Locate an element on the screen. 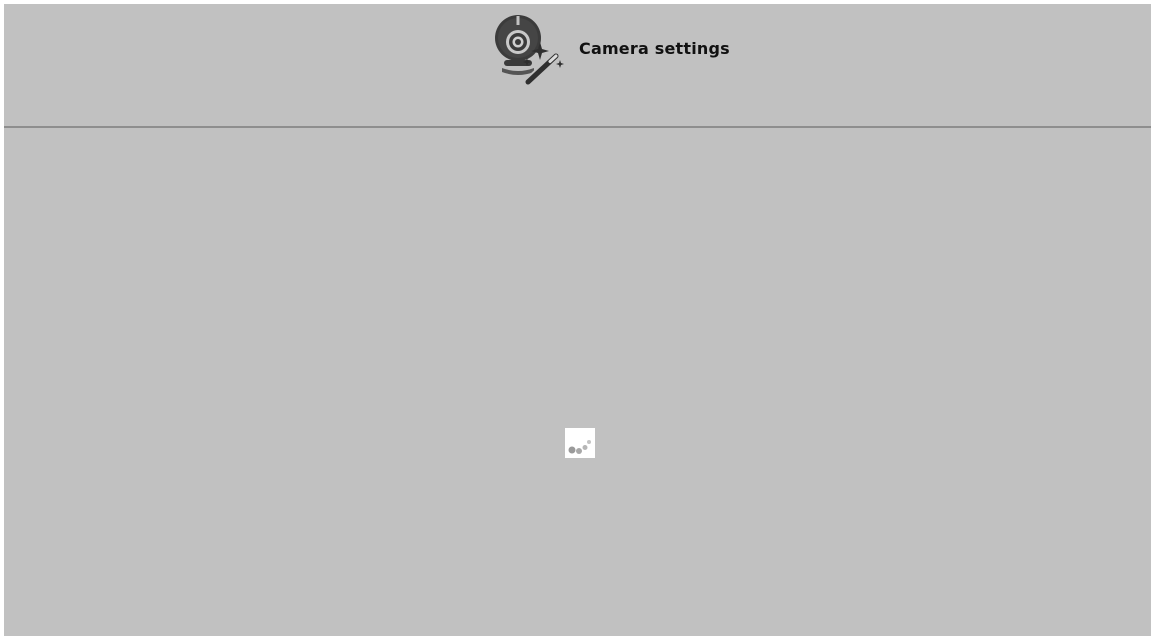  page-title: Camera settings is located at coordinates (654, 48).